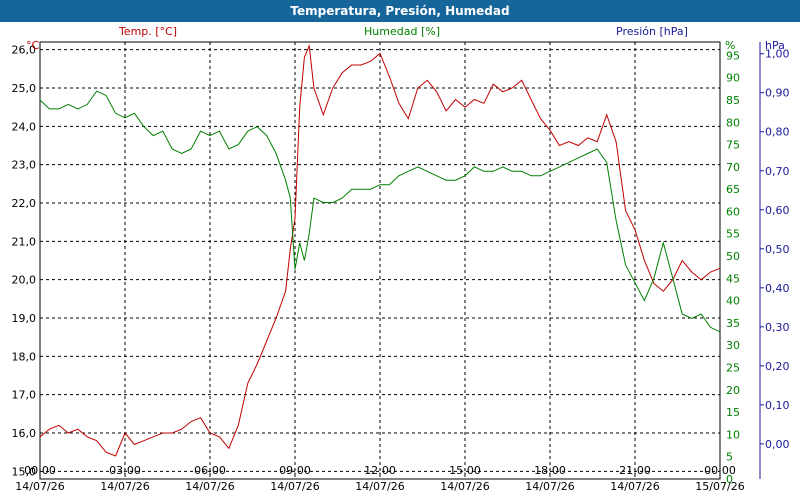 This screenshot has height=500, width=800. I want to click on hum-tick-label: 45, so click(733, 278).